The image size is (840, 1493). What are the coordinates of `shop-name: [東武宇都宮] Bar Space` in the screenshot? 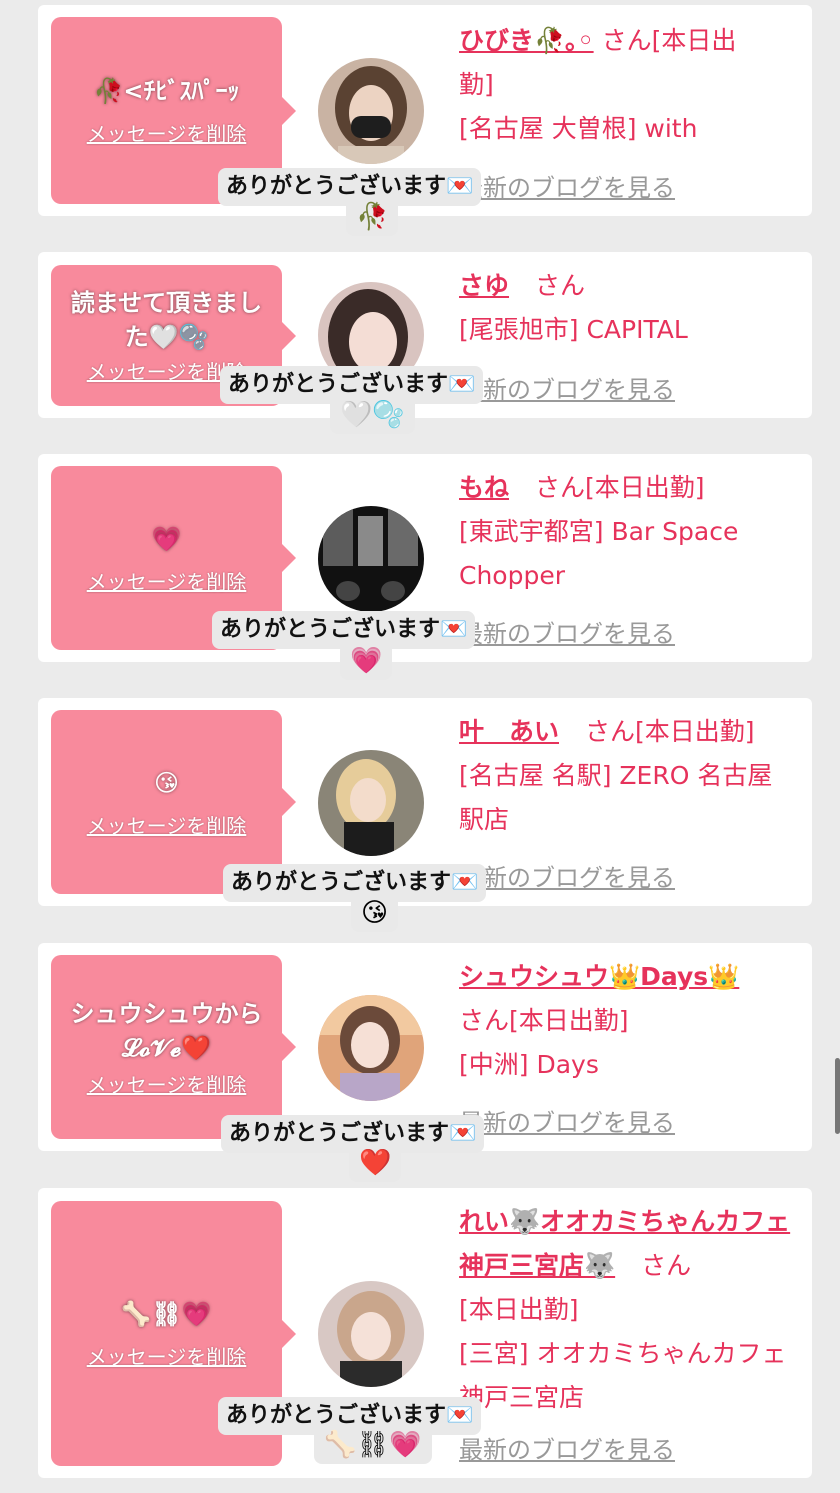 It's located at (599, 531).